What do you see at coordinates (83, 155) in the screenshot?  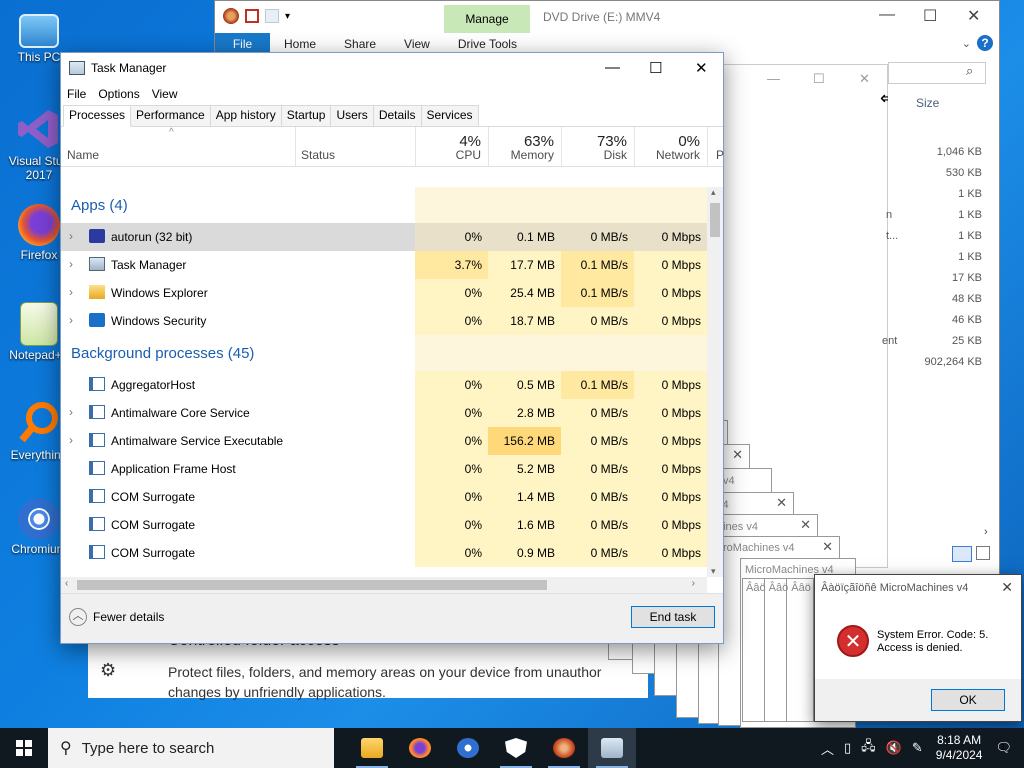 I see `column-header-name: Name` at bounding box center [83, 155].